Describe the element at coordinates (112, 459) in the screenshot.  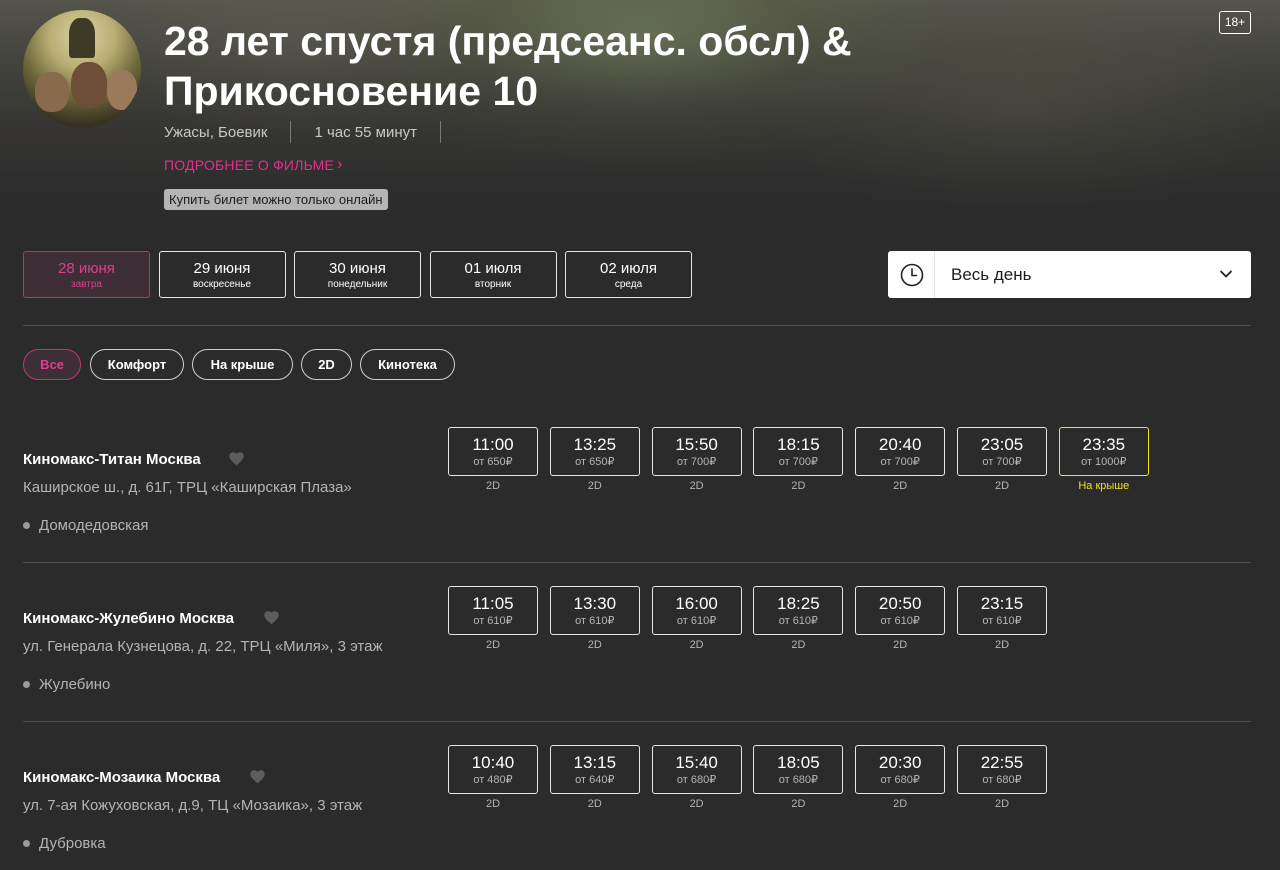
I see `cinema-name: Киномакс-Титан Москва` at that location.